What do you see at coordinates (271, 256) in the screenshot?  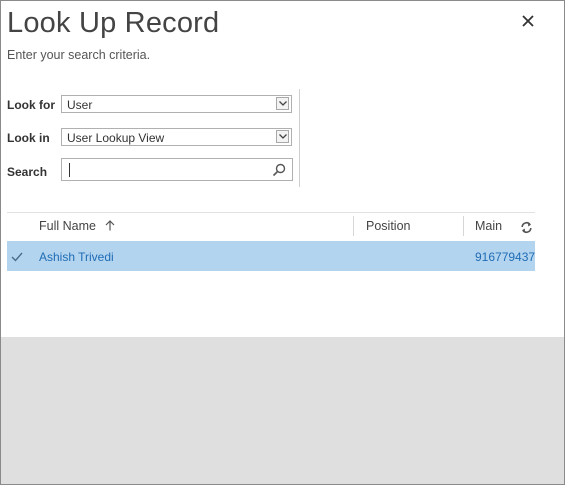 I see `table-row: Ashish Trivedi 916779437` at bounding box center [271, 256].